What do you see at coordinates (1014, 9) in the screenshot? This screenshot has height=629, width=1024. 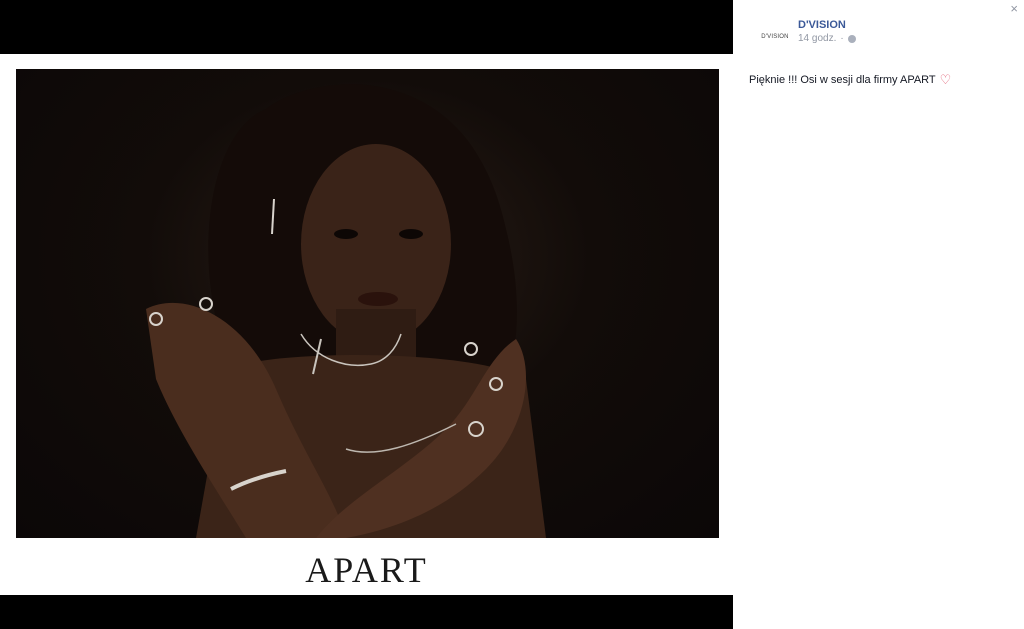 I see `close-icon: ×` at bounding box center [1014, 9].